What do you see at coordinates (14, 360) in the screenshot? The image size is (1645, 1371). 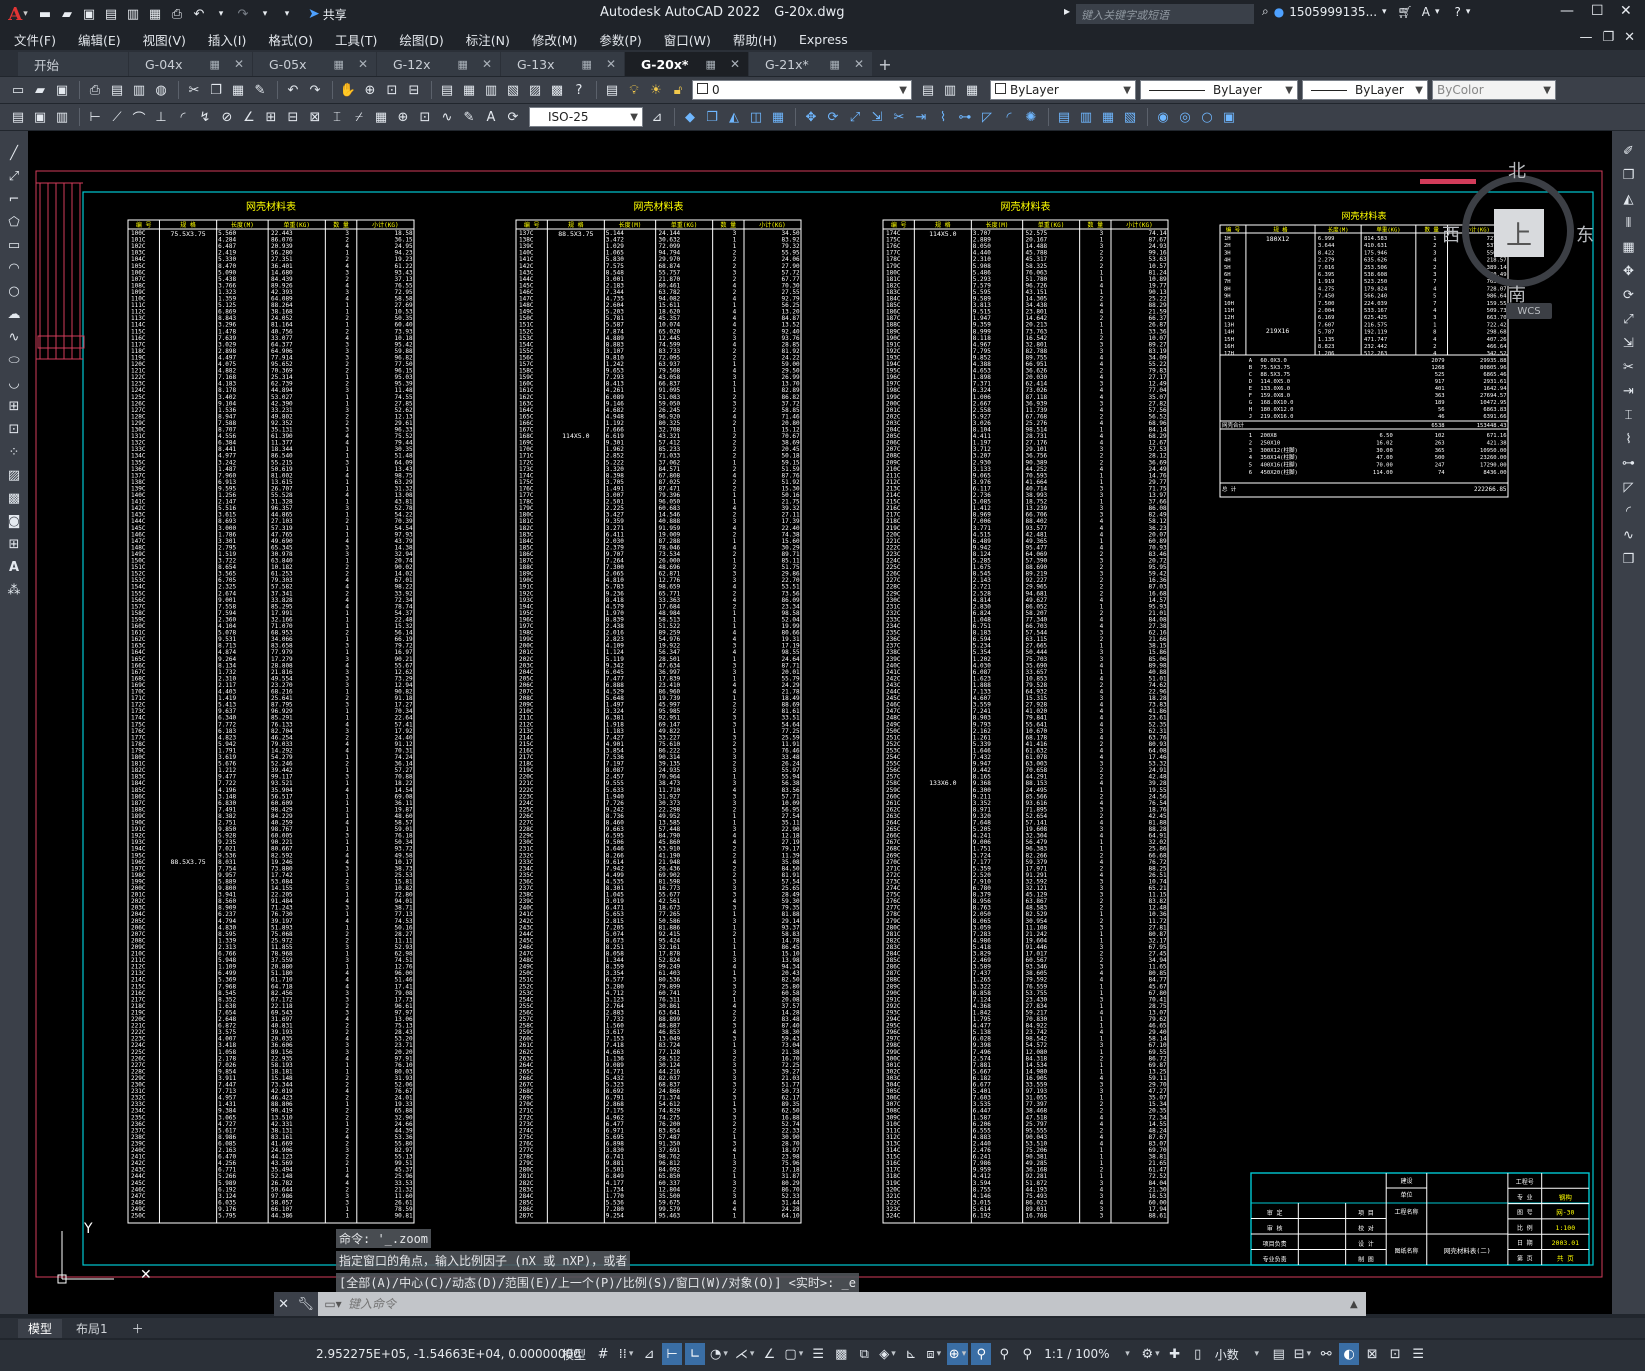 I see `ellipse-icon: ⬭` at bounding box center [14, 360].